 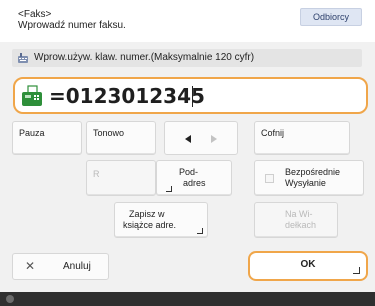 I want to click on pause-button: Pauza, so click(x=47, y=138).